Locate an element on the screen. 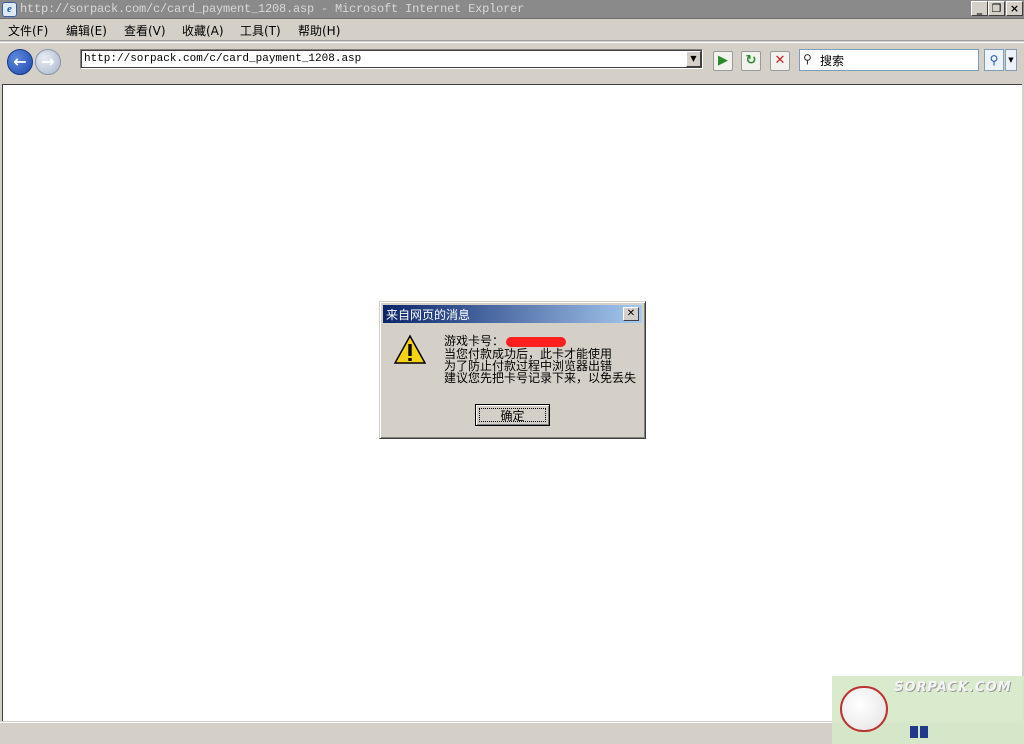 The height and width of the screenshot is (744, 1024). logo-ball-icon is located at coordinates (864, 709).